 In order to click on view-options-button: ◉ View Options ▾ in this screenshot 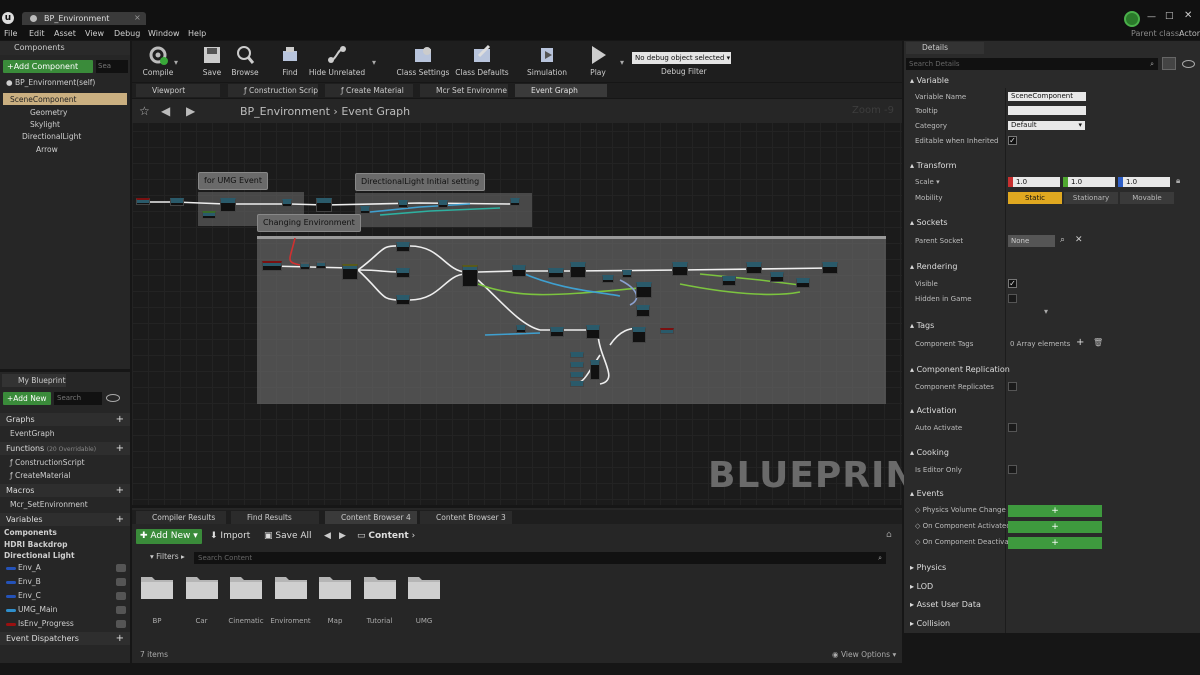, I will do `click(864, 654)`.